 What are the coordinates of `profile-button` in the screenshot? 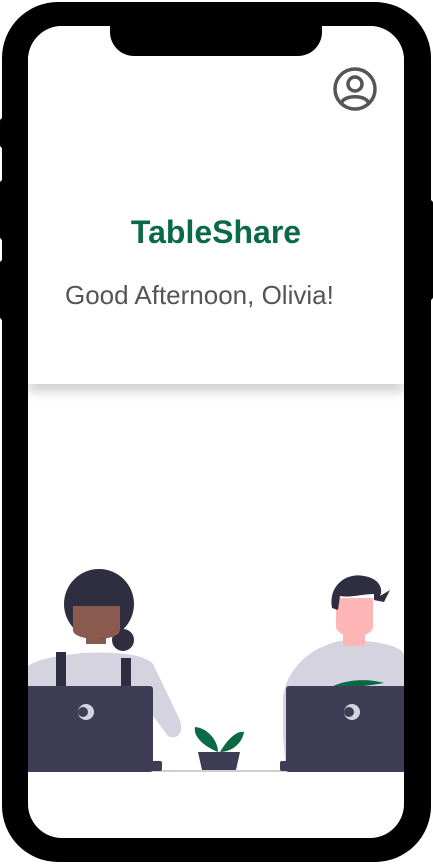 It's located at (355, 89).